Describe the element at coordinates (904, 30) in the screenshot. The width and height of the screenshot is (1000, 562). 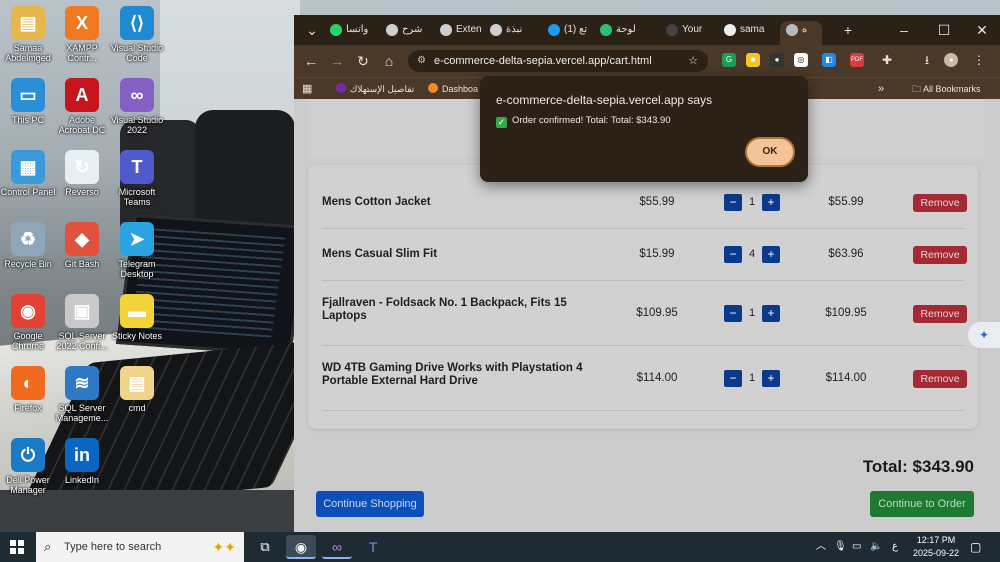
I see `minimize-button: –` at that location.